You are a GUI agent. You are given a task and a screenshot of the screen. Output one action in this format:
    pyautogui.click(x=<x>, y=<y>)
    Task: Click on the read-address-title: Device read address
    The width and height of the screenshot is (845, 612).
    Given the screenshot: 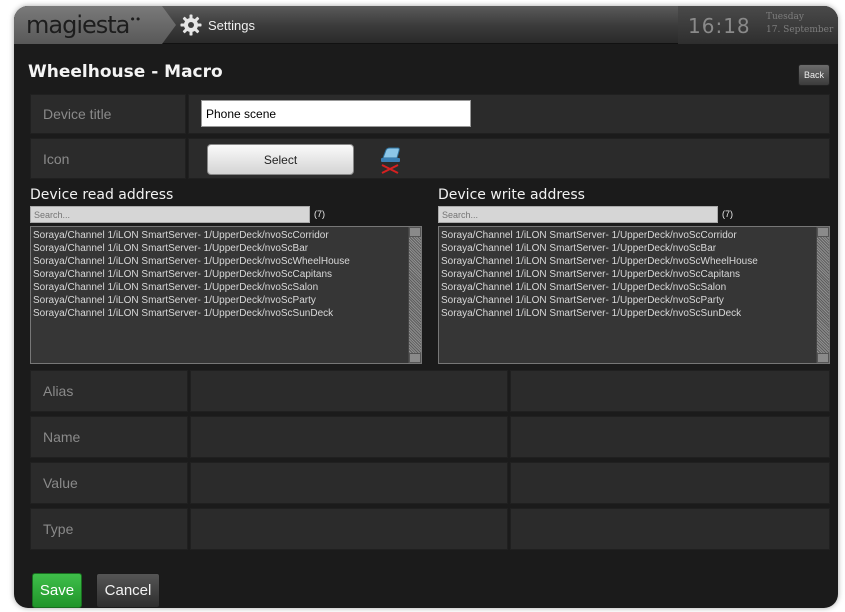 What is the action you would take?
    pyautogui.click(x=102, y=195)
    